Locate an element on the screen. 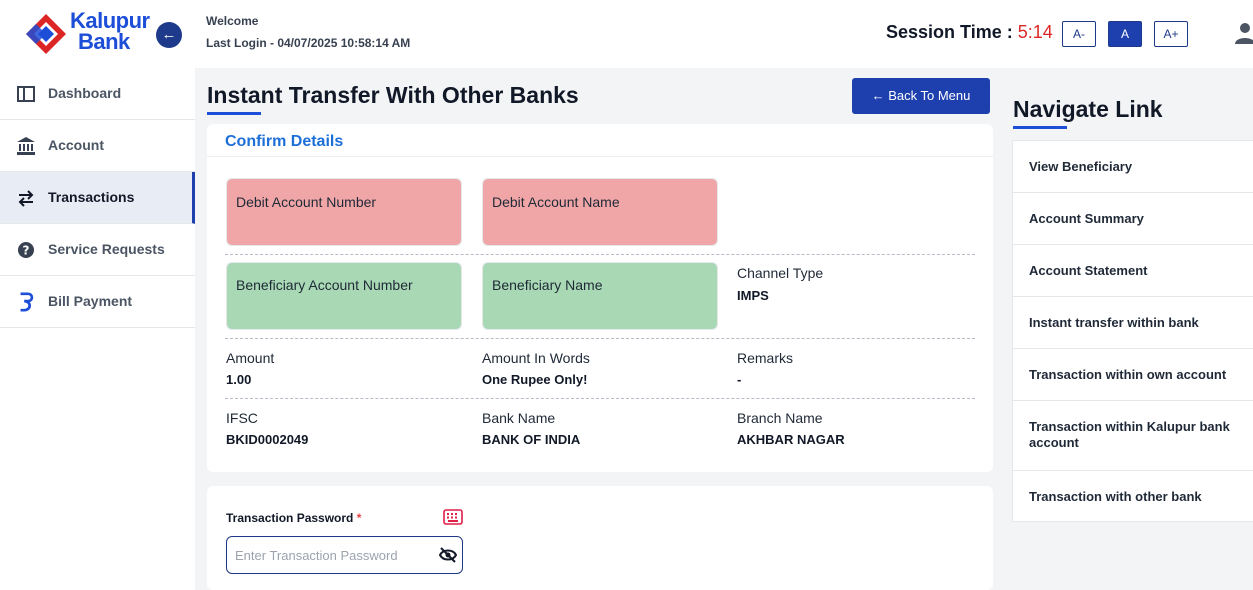  channel-type-value: IMPS is located at coordinates (753, 295).